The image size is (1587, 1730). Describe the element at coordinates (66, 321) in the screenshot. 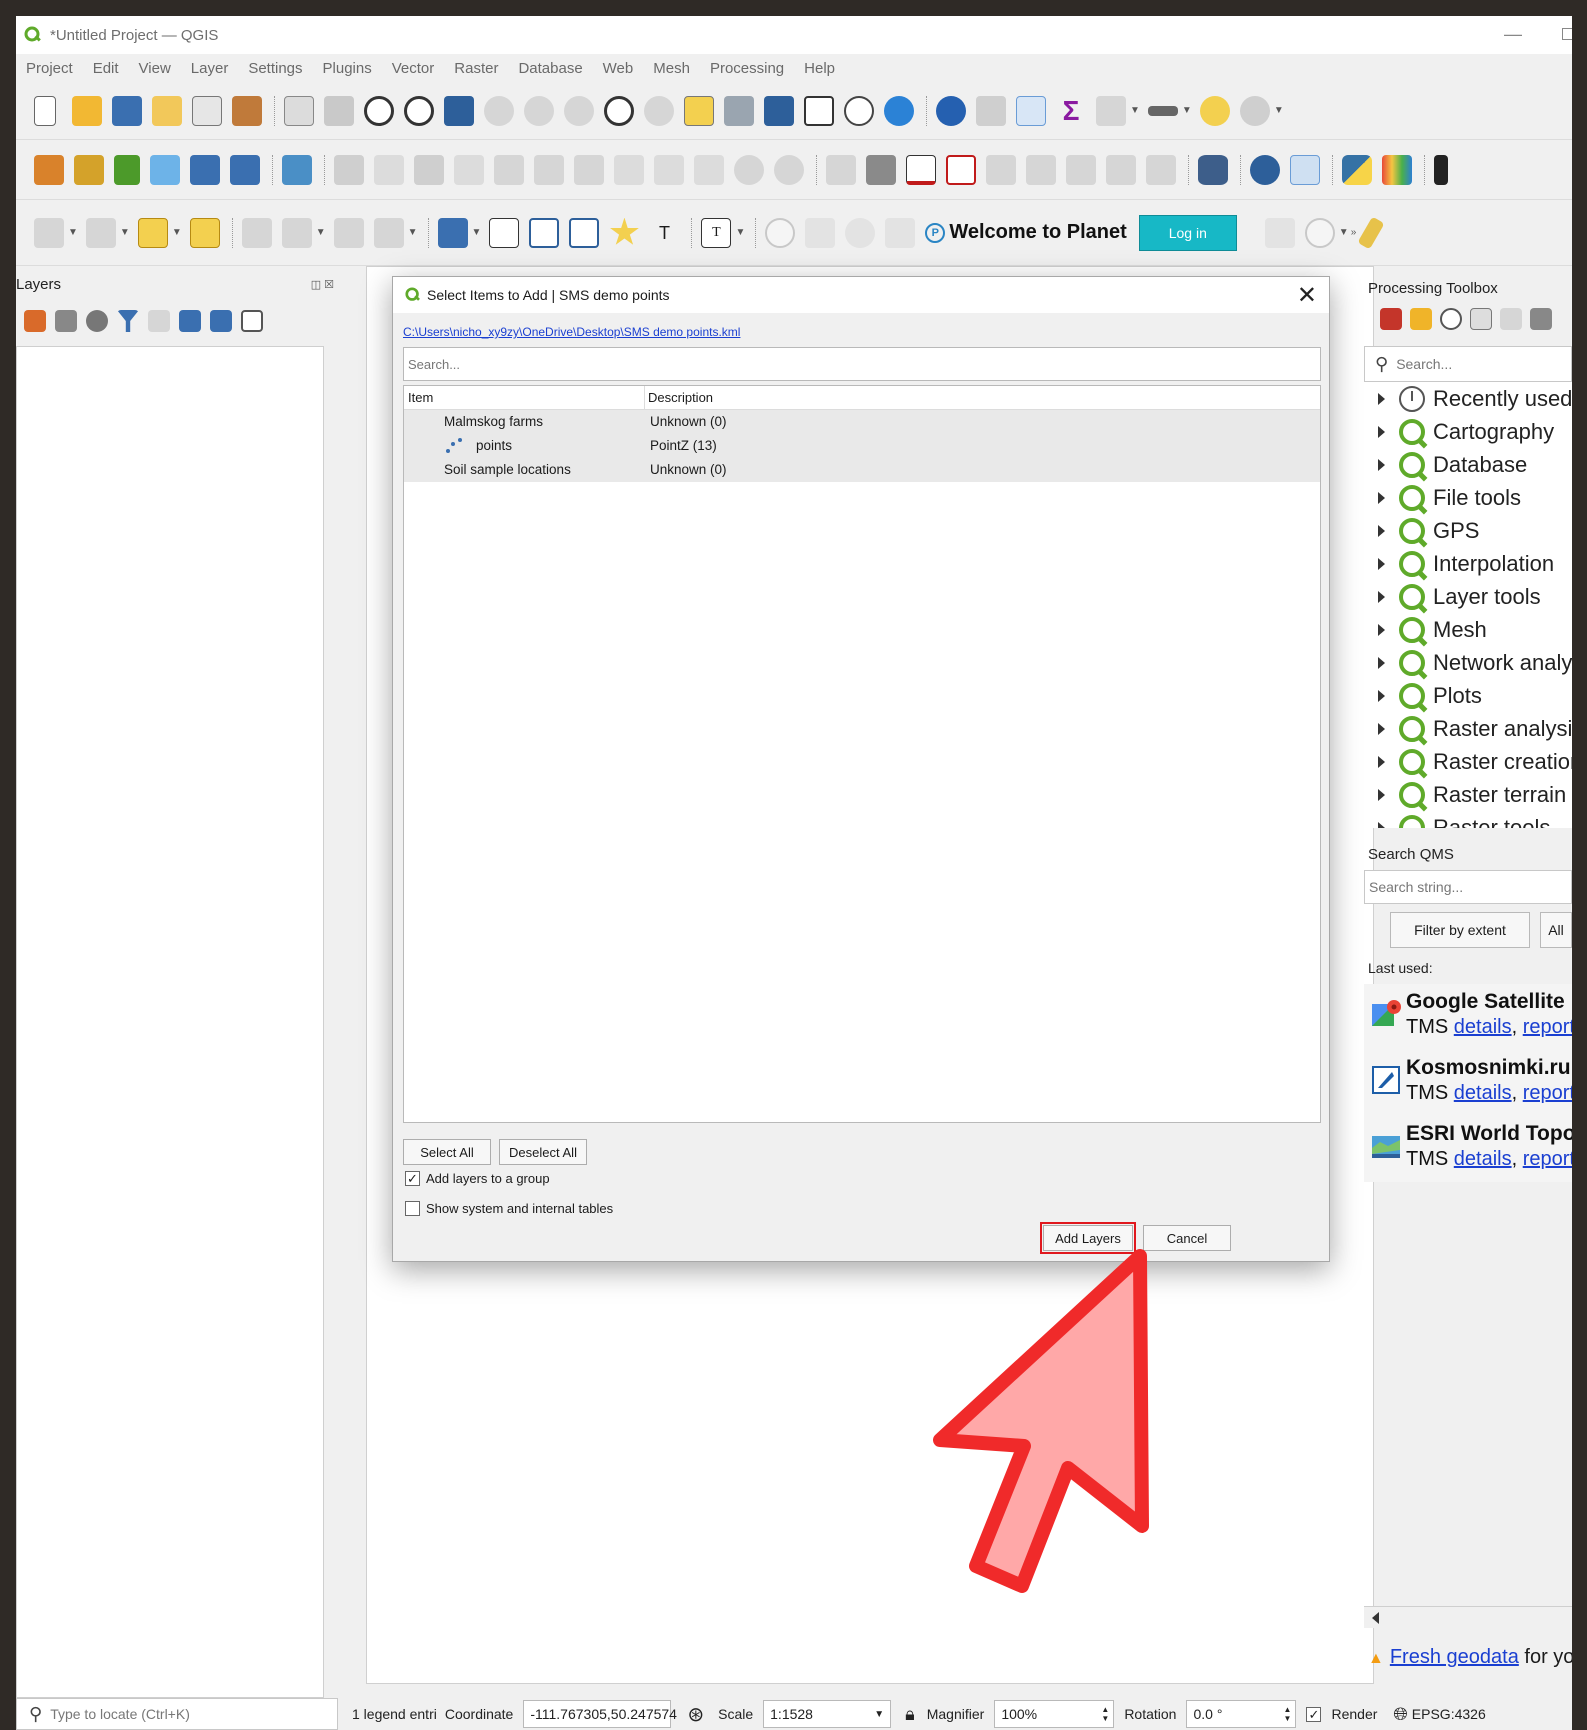

I see `add-group-icon` at that location.